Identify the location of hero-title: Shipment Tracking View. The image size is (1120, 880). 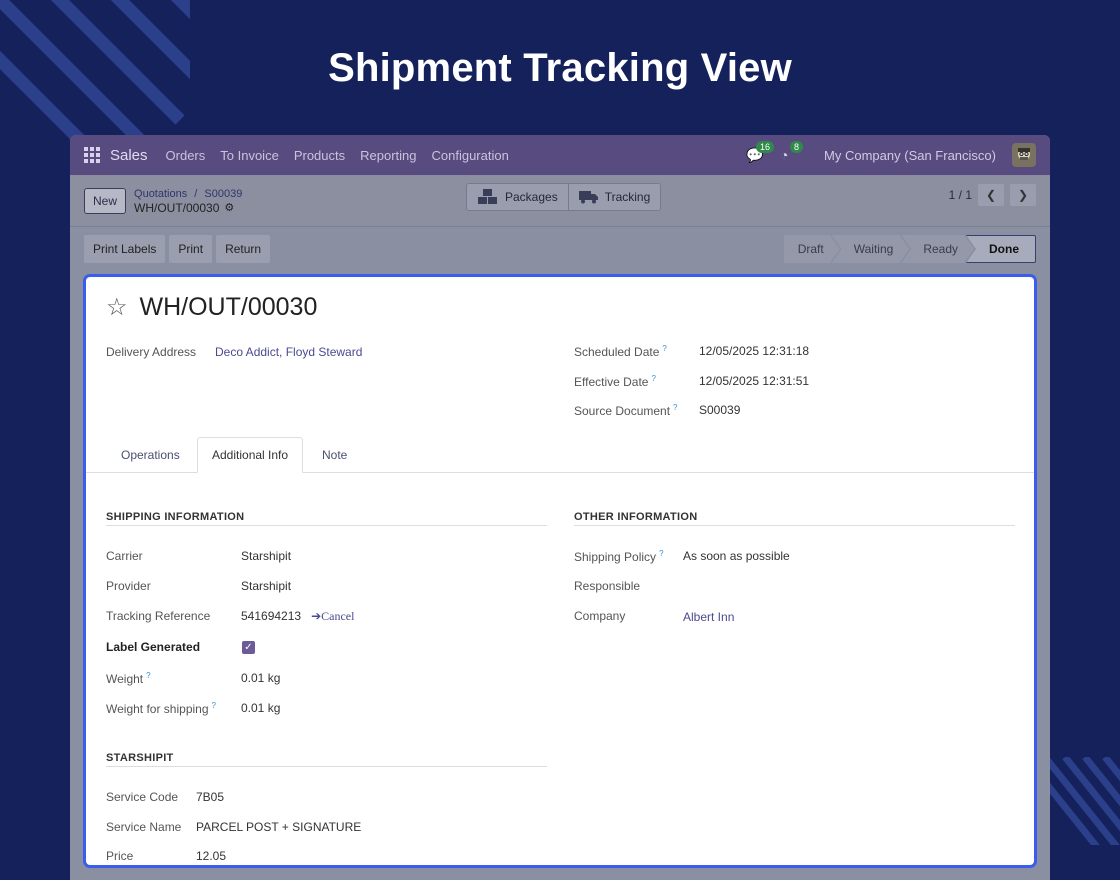
(560, 68).